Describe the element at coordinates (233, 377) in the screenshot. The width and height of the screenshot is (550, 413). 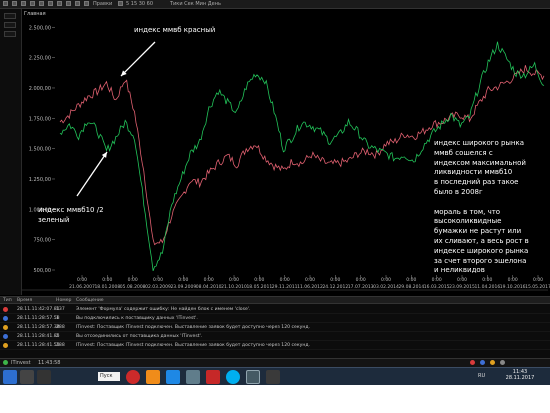
I see `skype-icon` at that location.